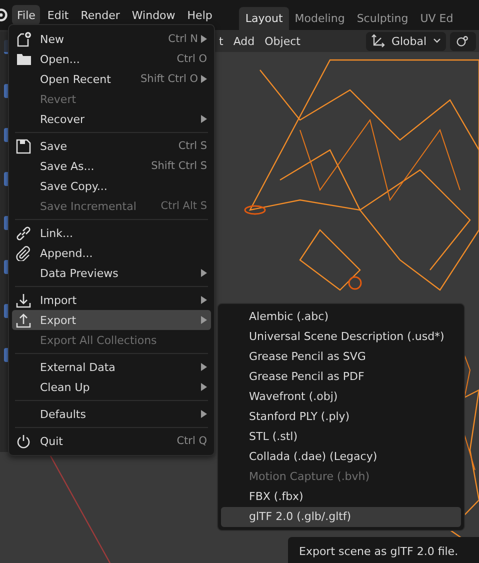 The height and width of the screenshot is (563, 479). What do you see at coordinates (341, 497) in the screenshot?
I see `menu-item: FBX (.fbx)` at bounding box center [341, 497].